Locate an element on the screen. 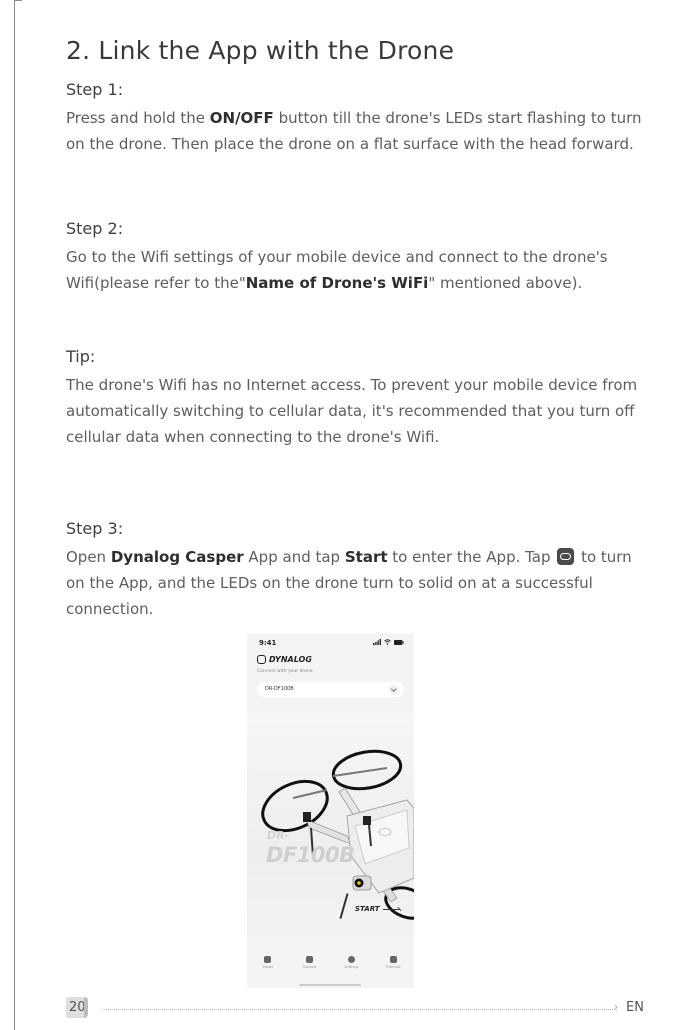  brand-logo-icon is located at coordinates (261, 659).